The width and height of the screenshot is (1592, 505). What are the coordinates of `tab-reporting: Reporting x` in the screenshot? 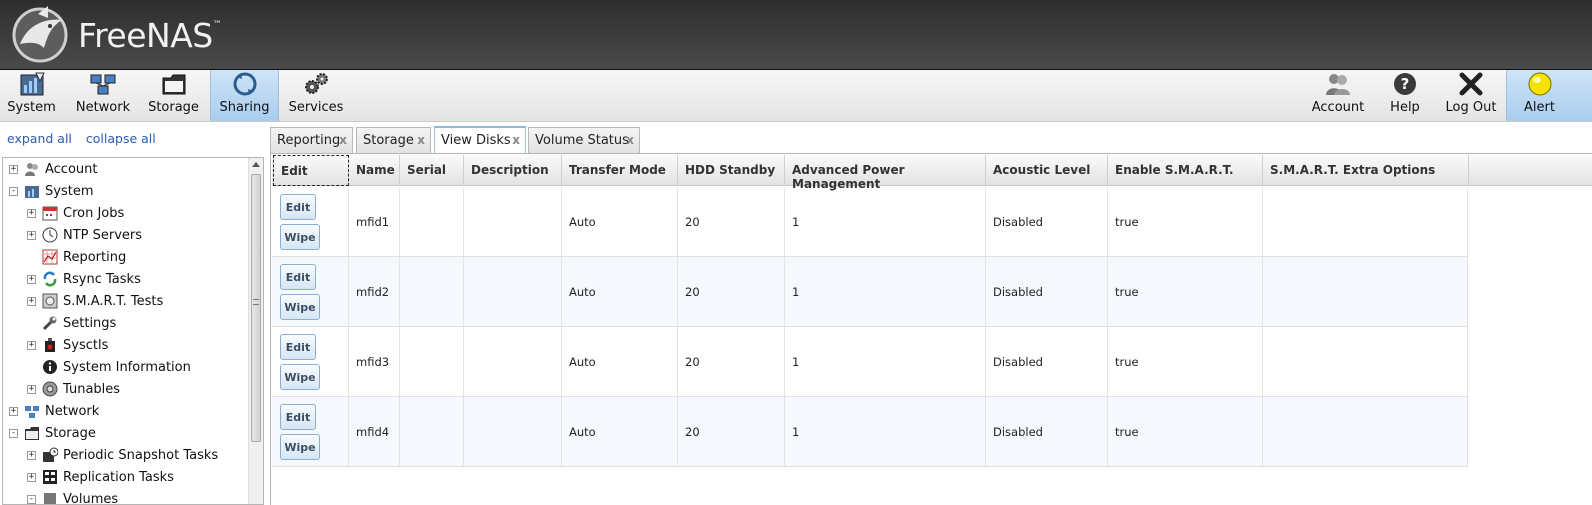 It's located at (311, 140).